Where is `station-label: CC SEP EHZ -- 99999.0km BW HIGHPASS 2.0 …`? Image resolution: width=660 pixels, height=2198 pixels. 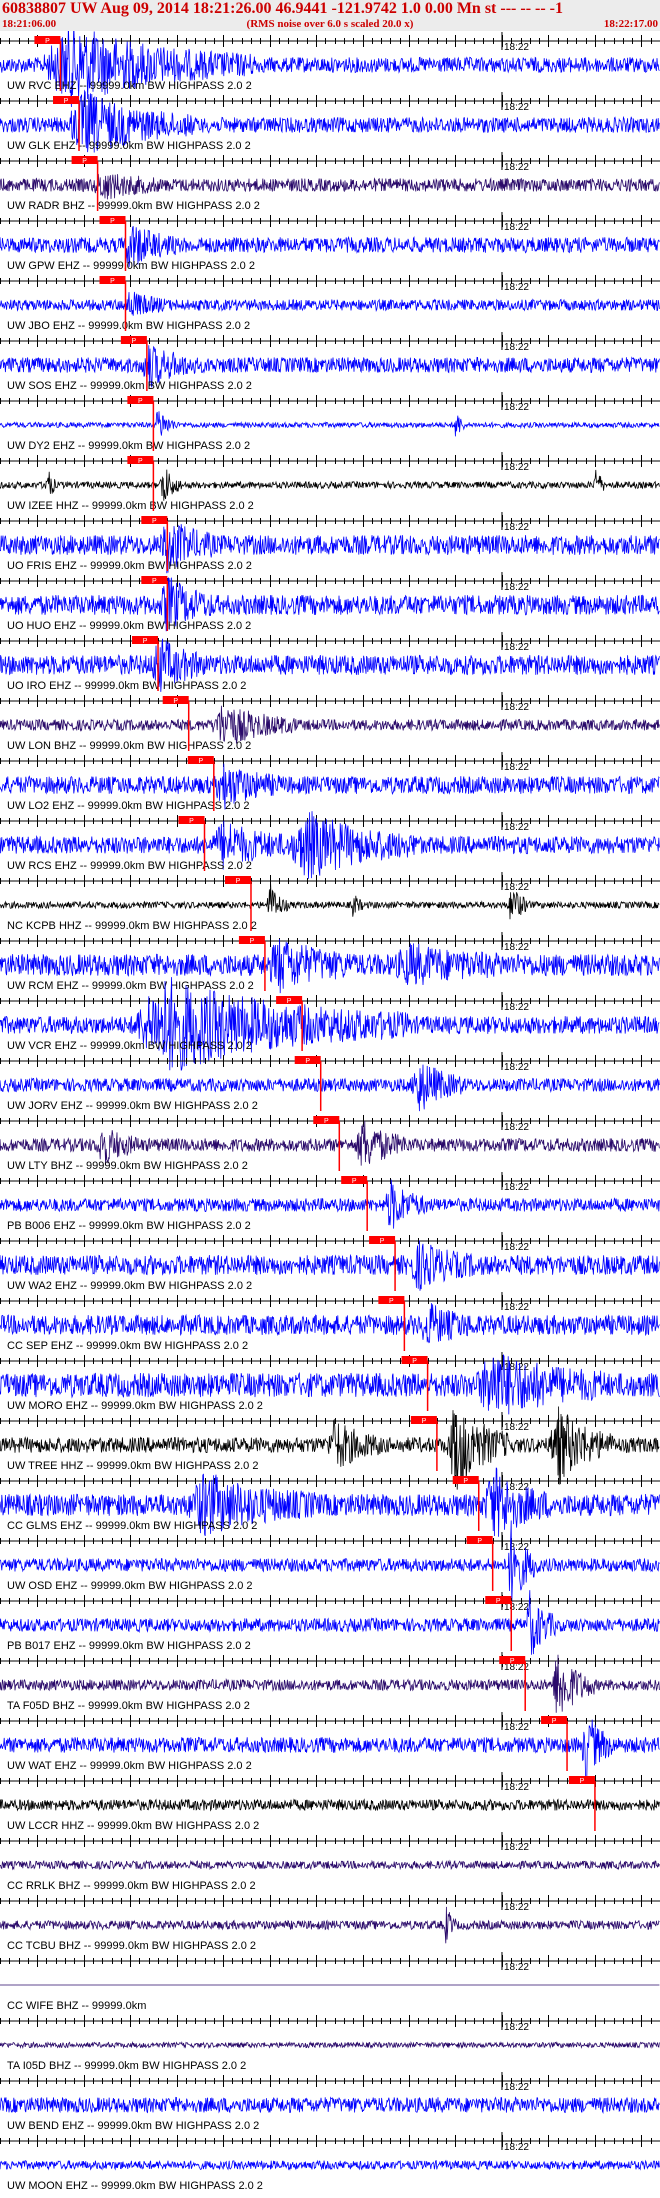
station-label: CC SEP EHZ -- 99999.0km BW HIGHPASS 2.0 … is located at coordinates (127, 1346).